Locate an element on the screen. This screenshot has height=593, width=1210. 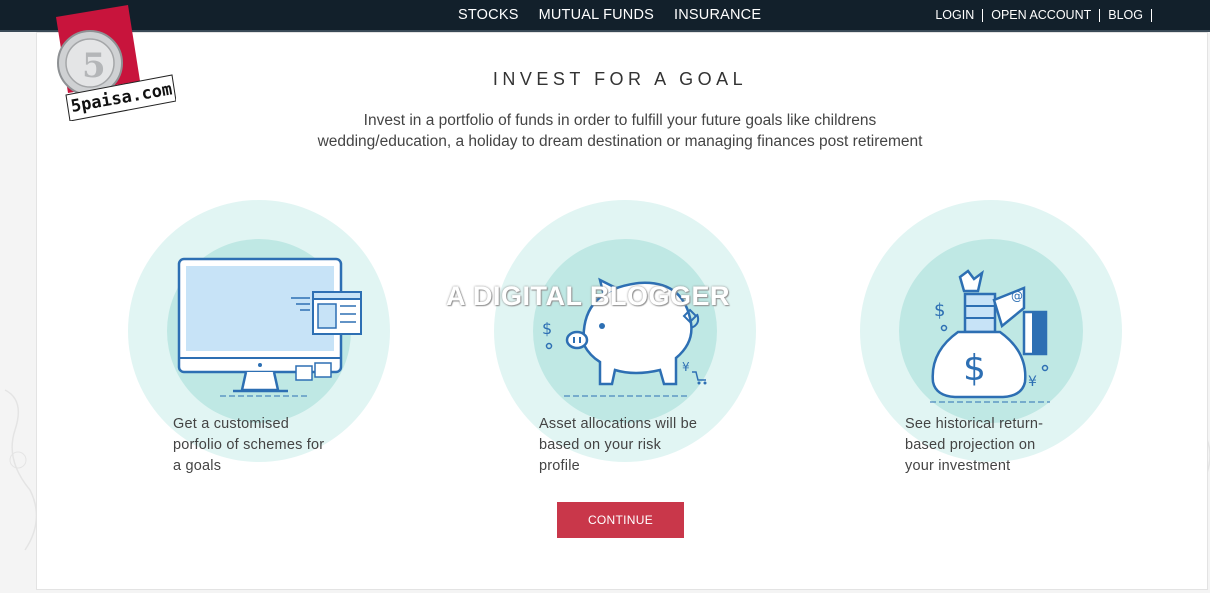
watermark-text: A DIGITAL BLOGGER is located at coordinates (588, 296).